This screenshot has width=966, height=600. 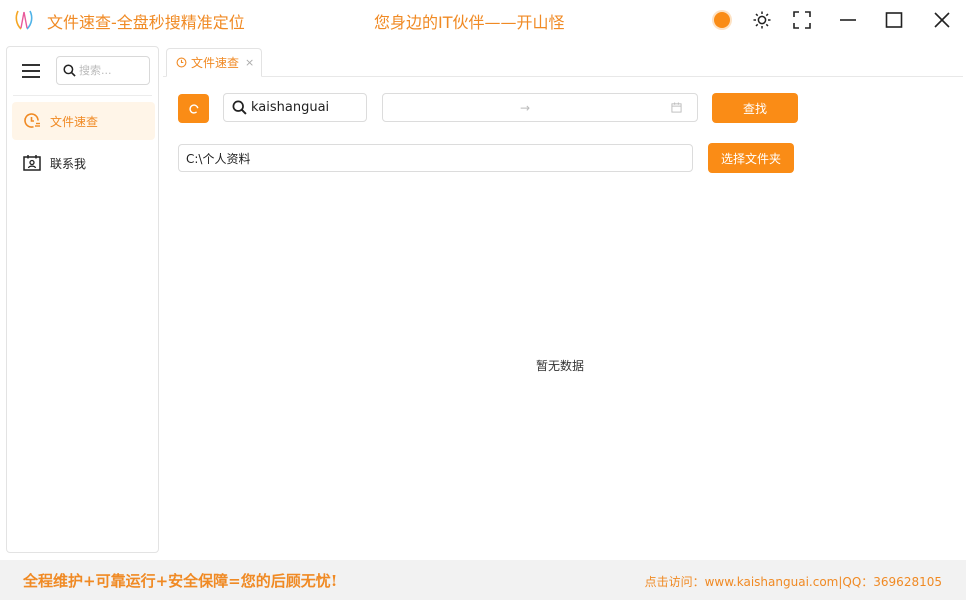 I want to click on sidebar-item-contact: 联系我, so click(x=83, y=163).